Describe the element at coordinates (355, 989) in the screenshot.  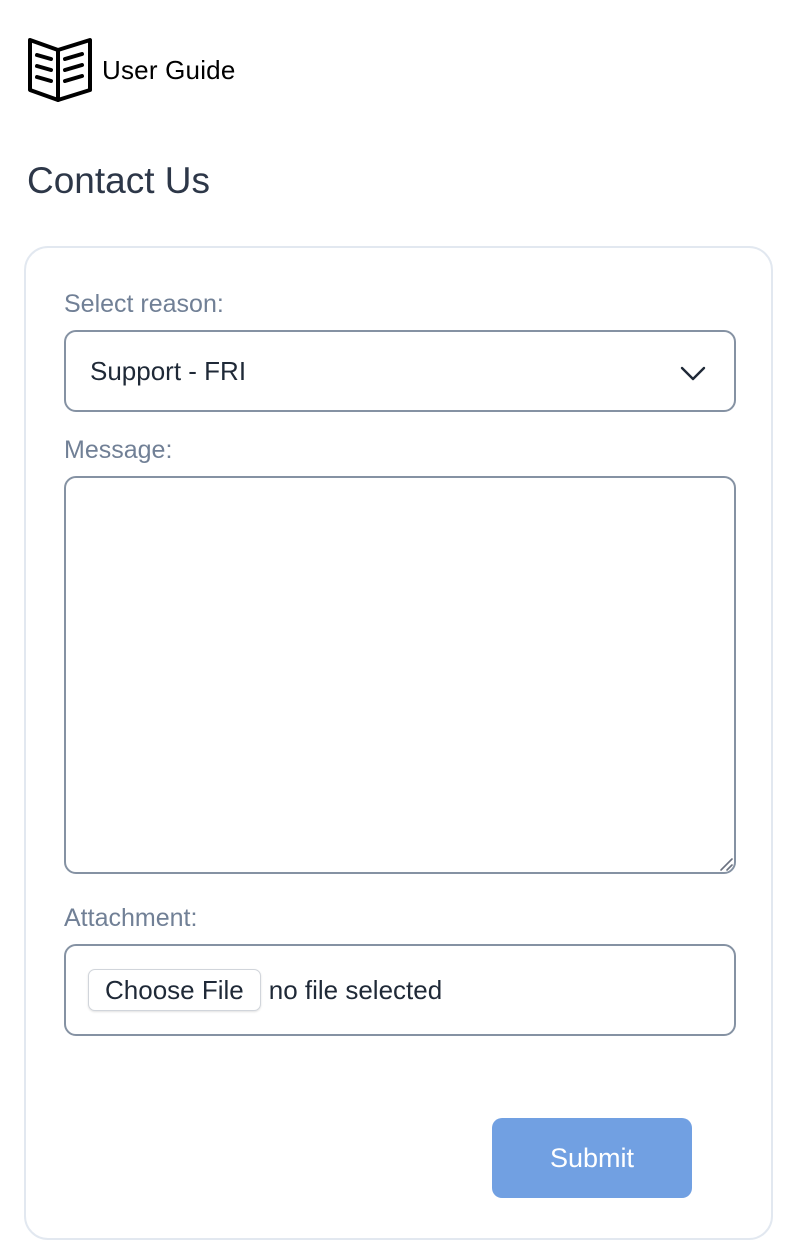
I see `file-status-text: no file selected` at that location.